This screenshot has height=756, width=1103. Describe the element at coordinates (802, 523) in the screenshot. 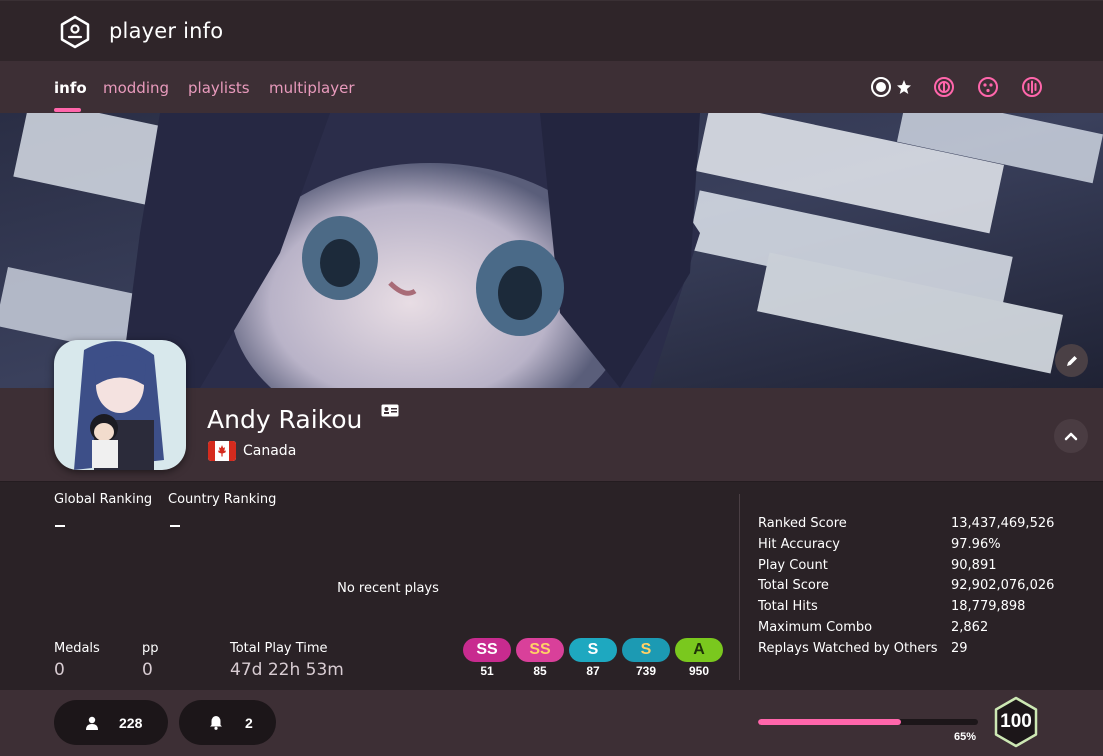

I see `stat-ranked-score-label: Ranked Score` at that location.